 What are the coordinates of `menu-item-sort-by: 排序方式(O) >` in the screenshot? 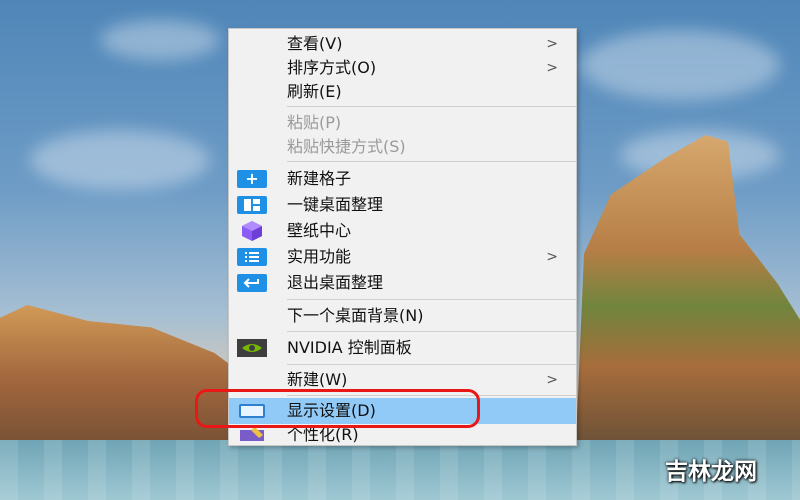 It's located at (402, 68).